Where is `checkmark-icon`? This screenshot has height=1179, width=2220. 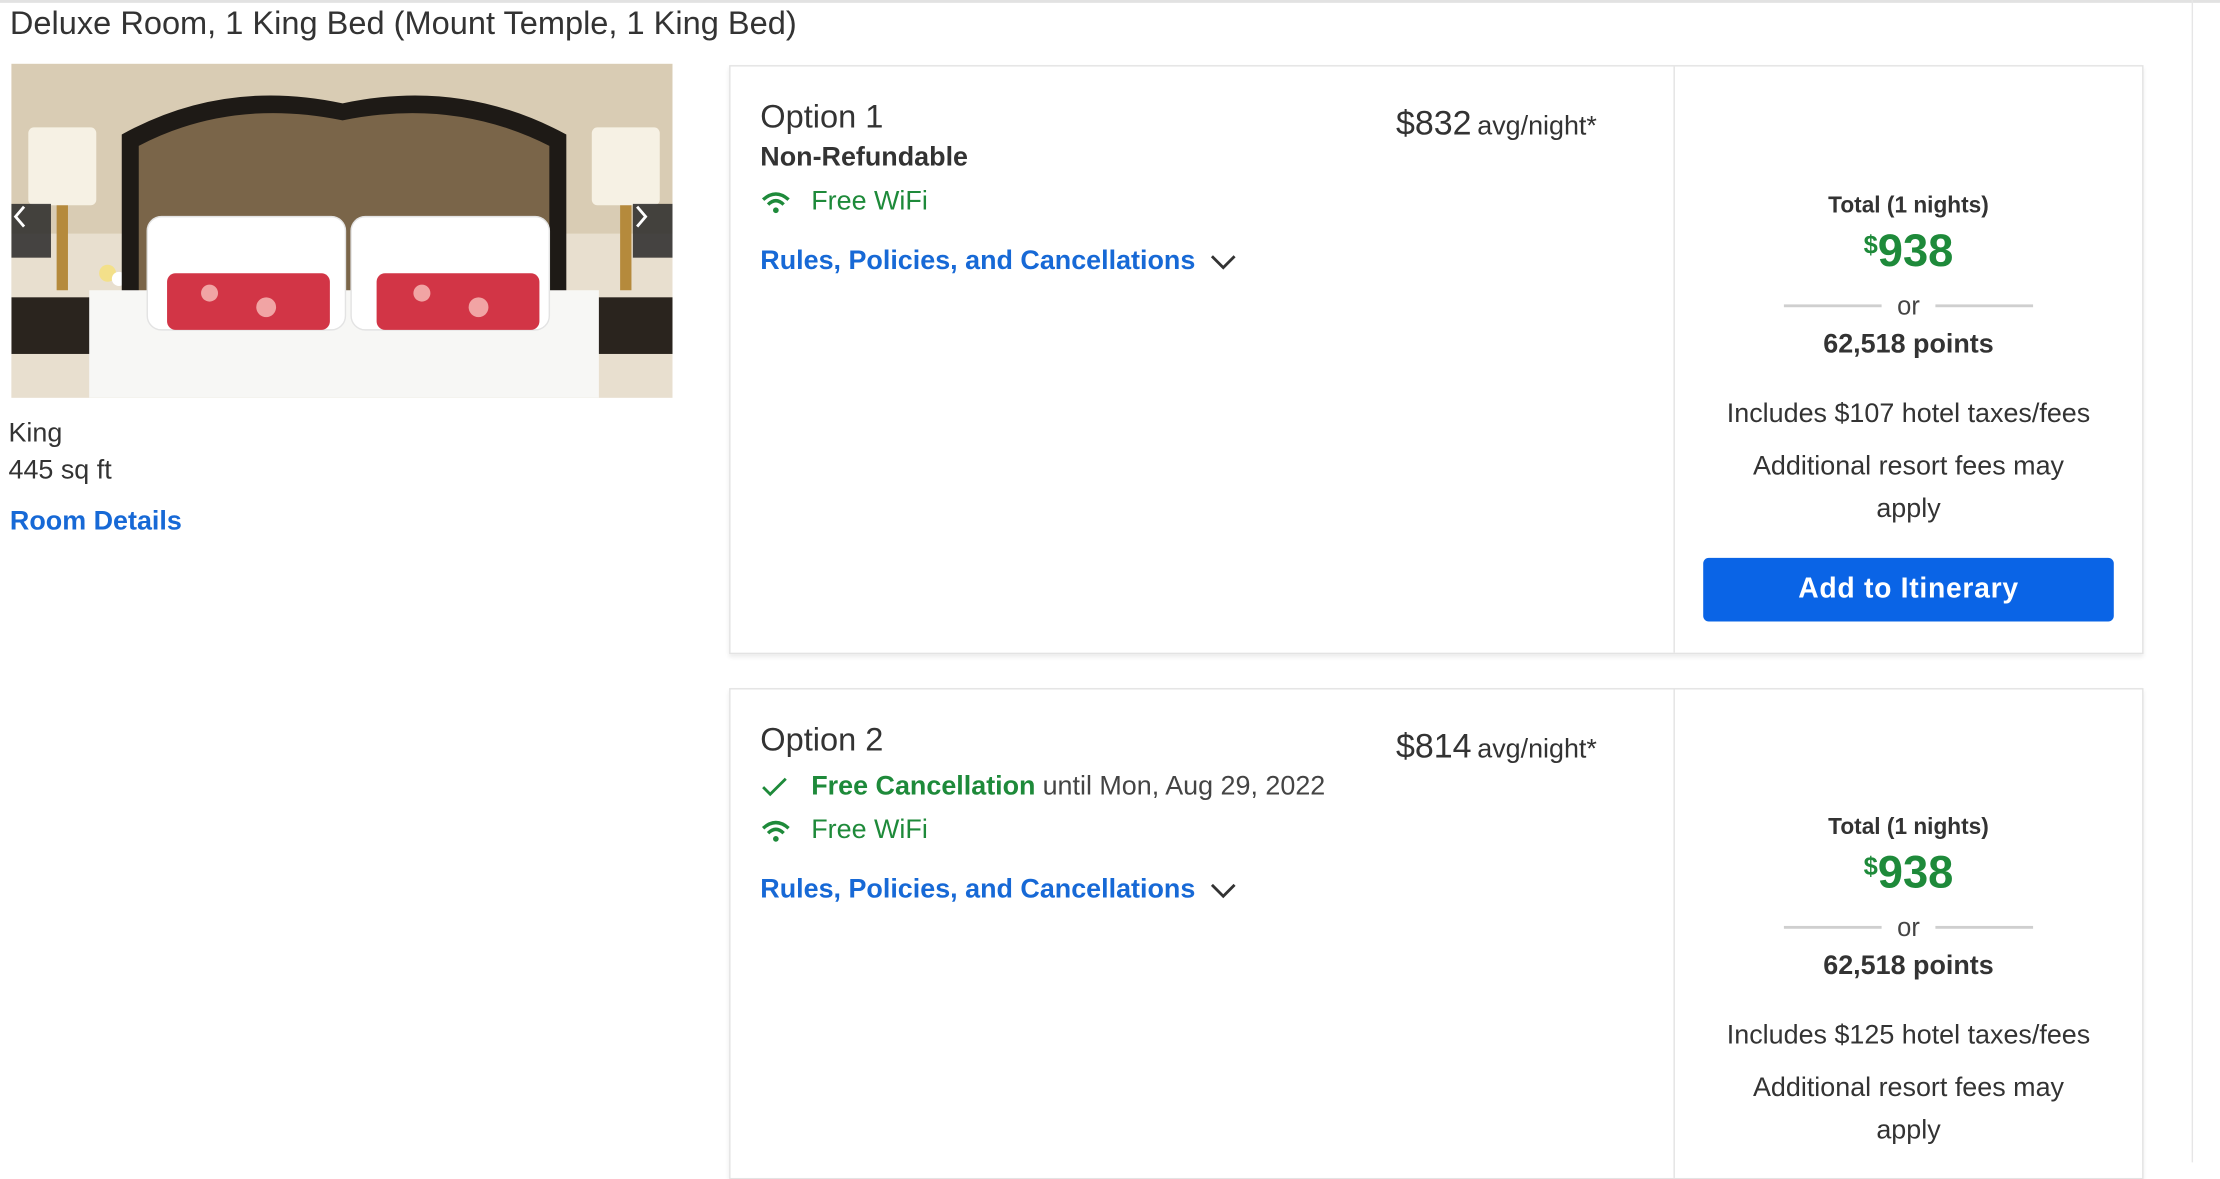
checkmark-icon is located at coordinates (775, 787).